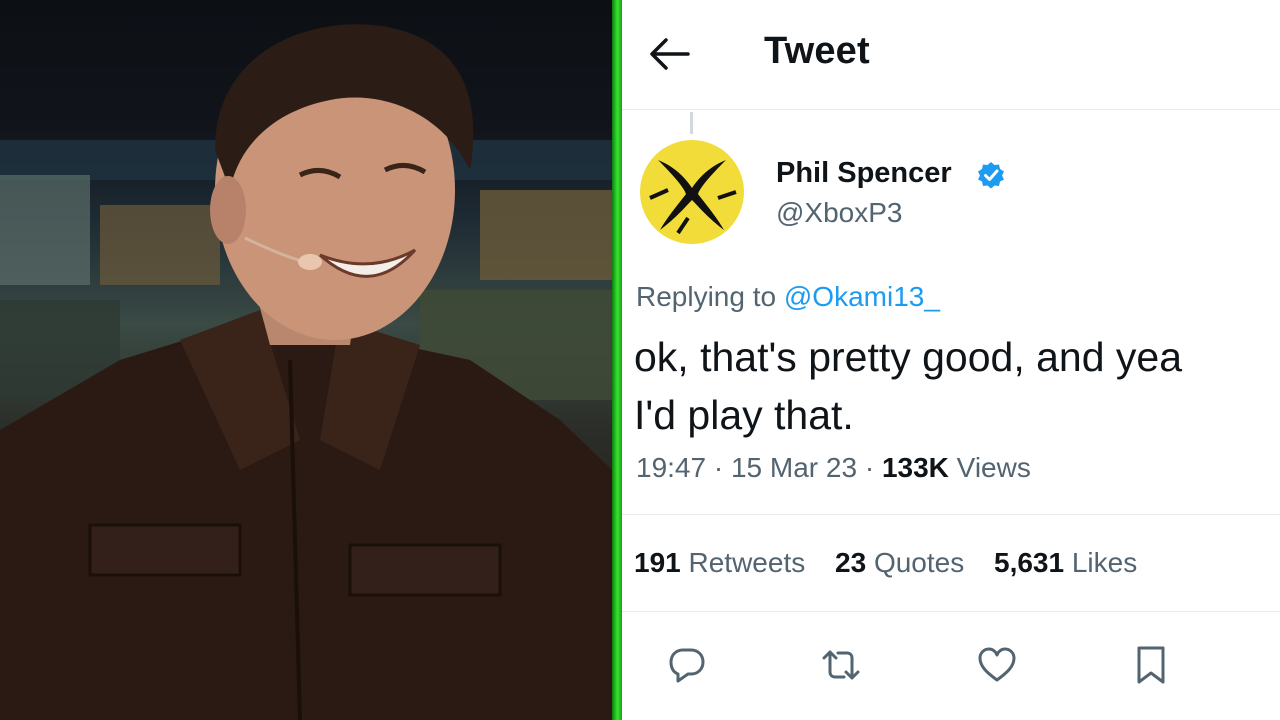 The width and height of the screenshot is (1280, 720). Describe the element at coordinates (617, 360) in the screenshot. I see `green-divider` at that location.